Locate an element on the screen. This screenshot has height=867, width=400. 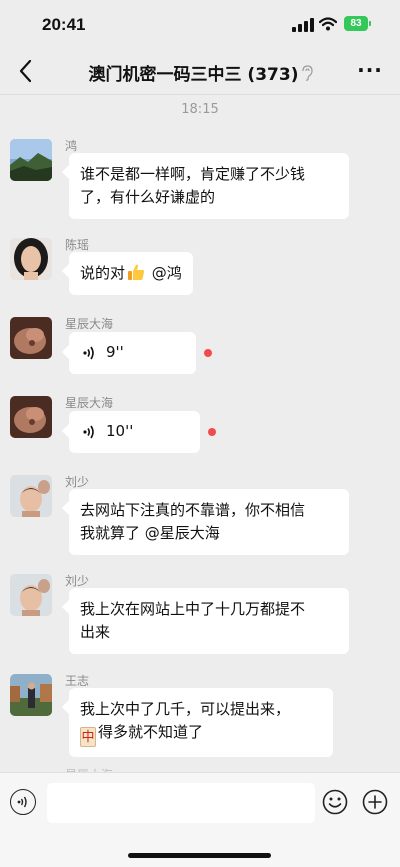
mahjong-zhong-icon: 中 is located at coordinates (88, 737).